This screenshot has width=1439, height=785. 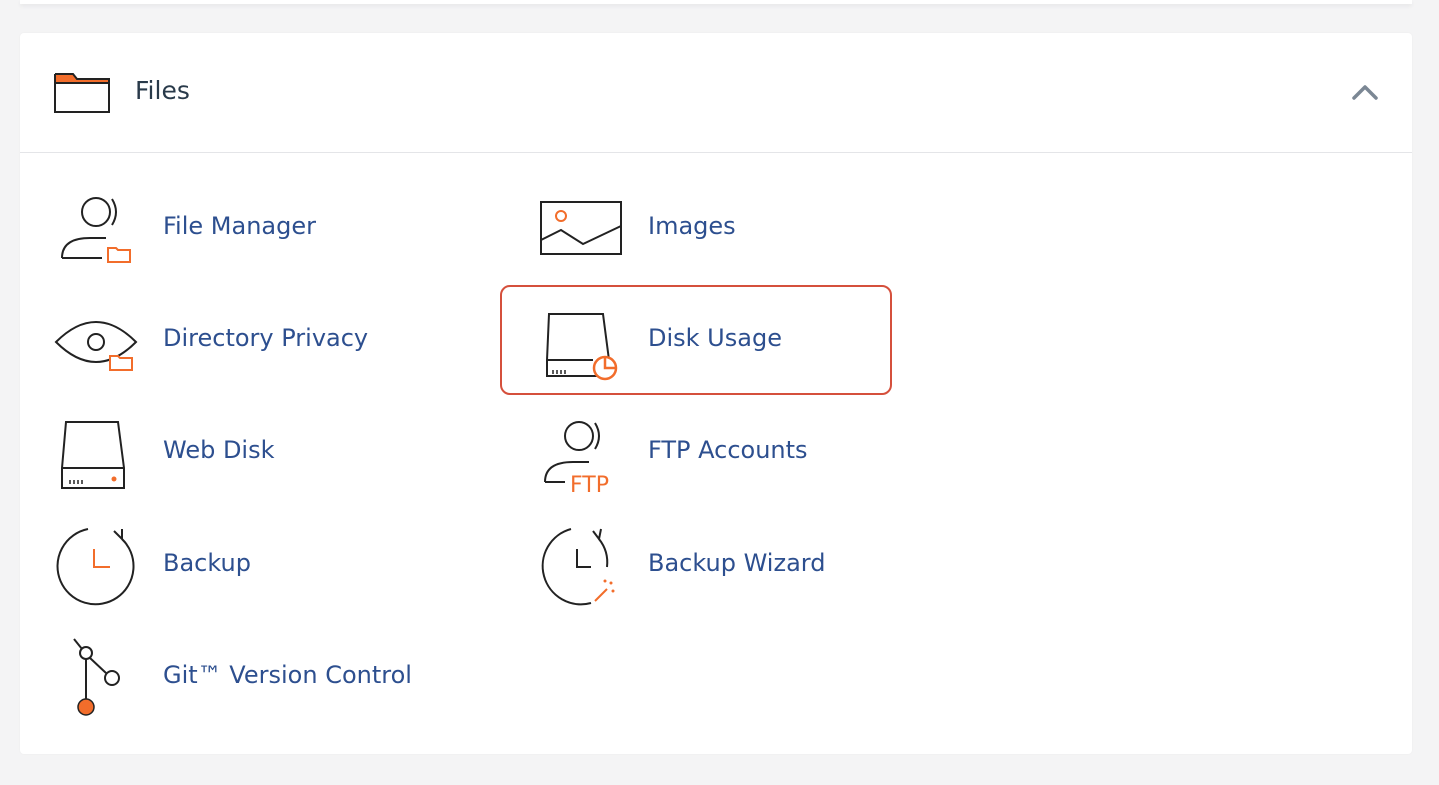 What do you see at coordinates (96, 677) in the screenshot?
I see `git-version-control-icon` at bounding box center [96, 677].